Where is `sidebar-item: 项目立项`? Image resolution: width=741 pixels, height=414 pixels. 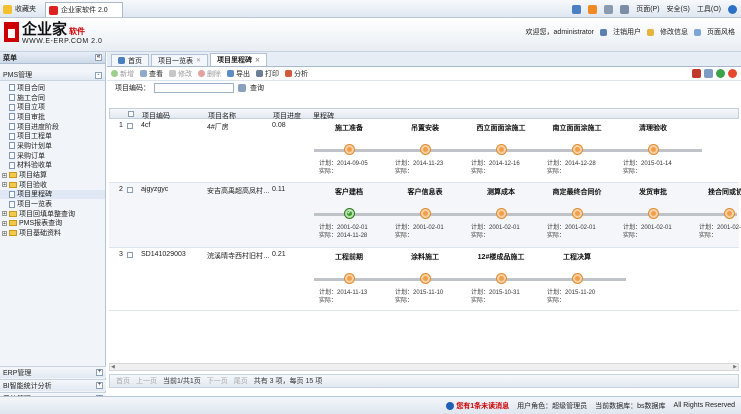 sidebar-item: 项目立项 is located at coordinates (52, 107).